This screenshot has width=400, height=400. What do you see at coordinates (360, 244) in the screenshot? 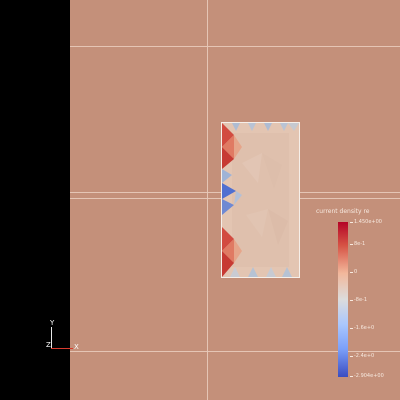
I see `legend-label: 8e-1` at bounding box center [360, 244].